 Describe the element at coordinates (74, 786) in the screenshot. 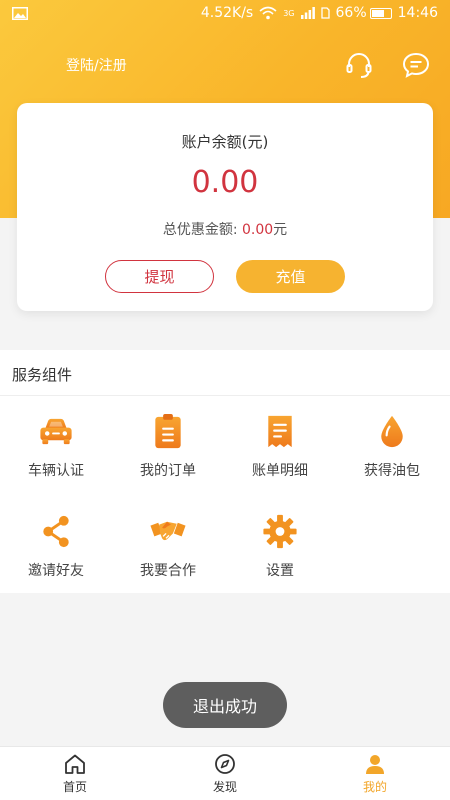

I see `tab-label: 首页` at that location.